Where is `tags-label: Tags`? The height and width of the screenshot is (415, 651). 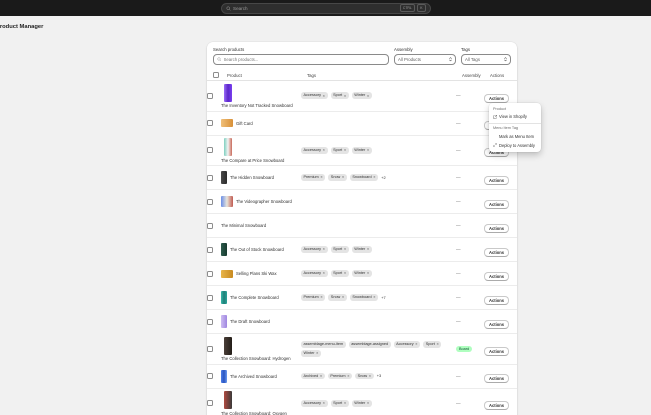
tags-label: Tags is located at coordinates (466, 49).